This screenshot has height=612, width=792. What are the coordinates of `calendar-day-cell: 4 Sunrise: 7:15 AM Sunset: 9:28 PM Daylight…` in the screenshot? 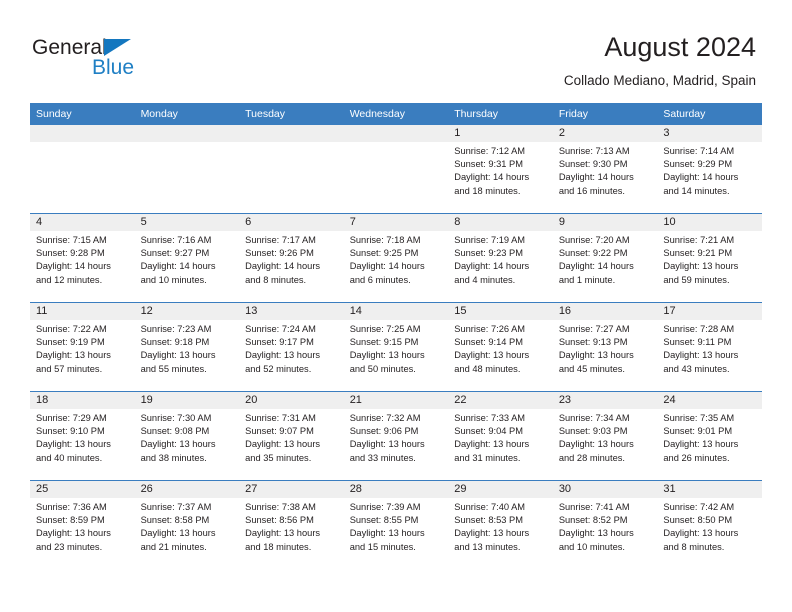 It's located at (82, 258).